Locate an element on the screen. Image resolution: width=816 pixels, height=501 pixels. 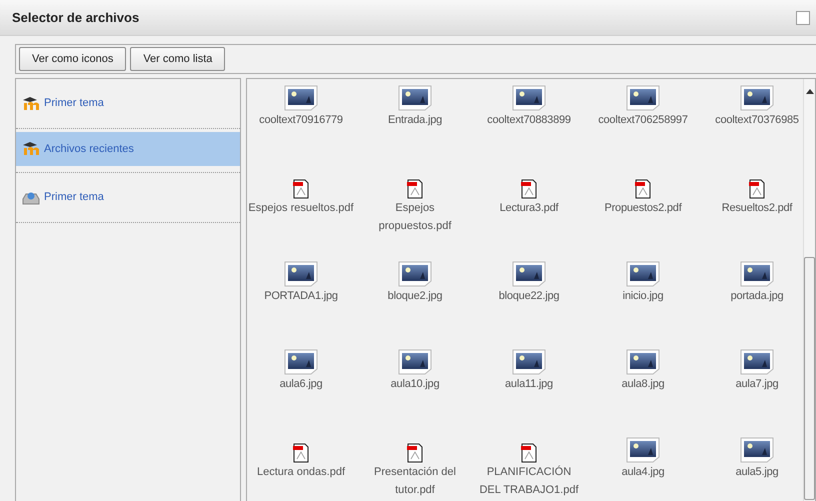
scrollbar is located at coordinates (809, 290).